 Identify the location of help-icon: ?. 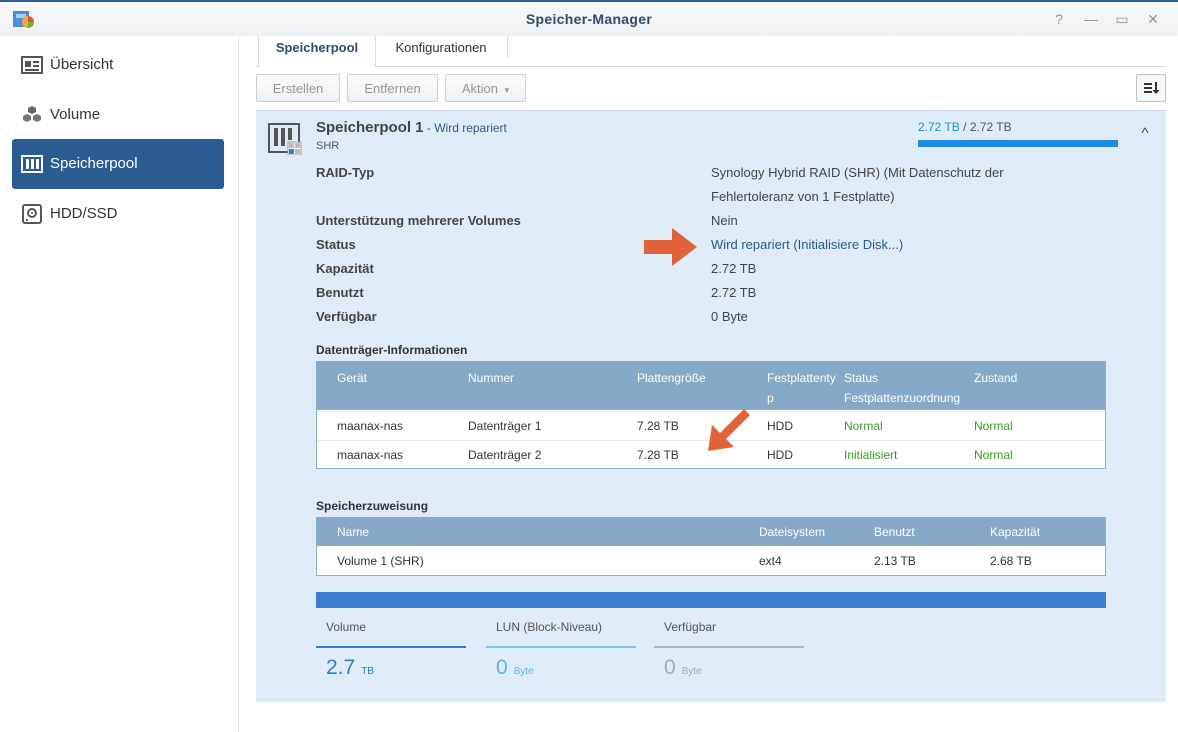
(1059, 19).